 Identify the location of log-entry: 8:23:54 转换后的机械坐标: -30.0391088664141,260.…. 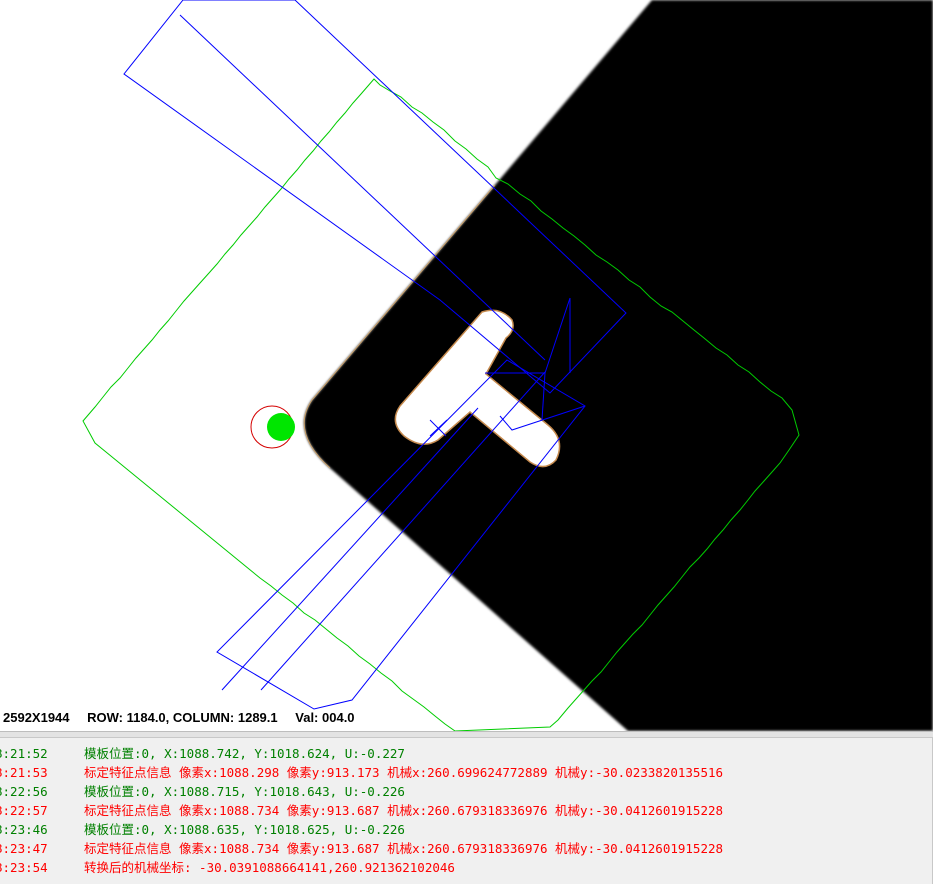
(466, 867).